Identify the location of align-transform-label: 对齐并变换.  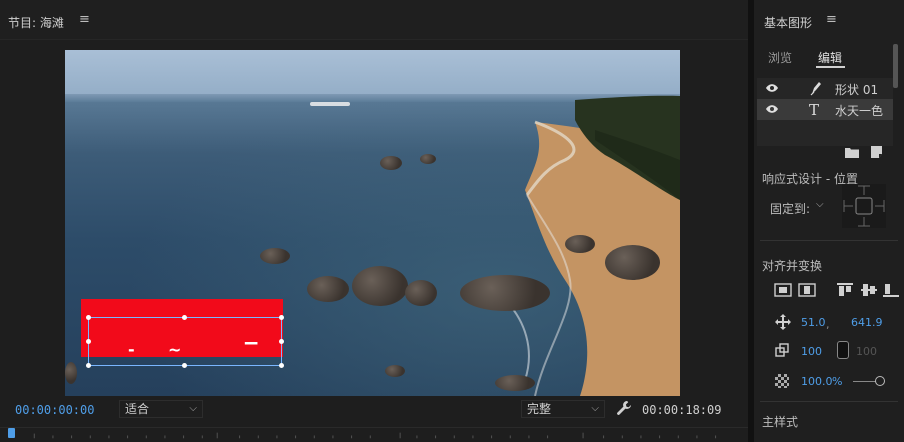
(792, 266).